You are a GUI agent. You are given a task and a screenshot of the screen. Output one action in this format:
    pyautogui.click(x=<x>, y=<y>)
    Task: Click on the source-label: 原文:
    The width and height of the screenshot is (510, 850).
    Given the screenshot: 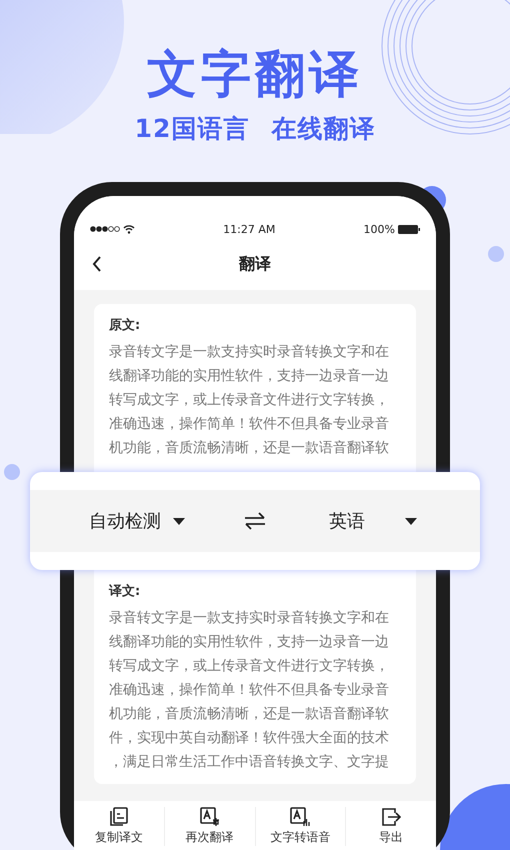 What is the action you would take?
    pyautogui.click(x=125, y=325)
    